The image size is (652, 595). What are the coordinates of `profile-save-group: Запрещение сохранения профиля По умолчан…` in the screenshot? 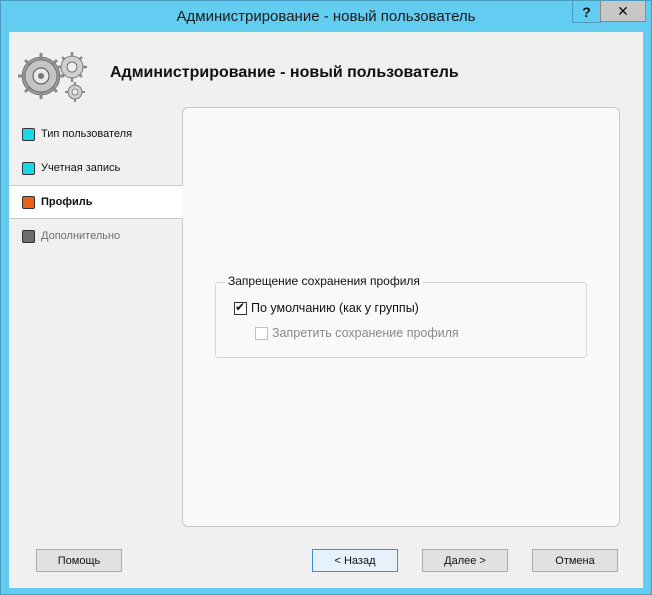 It's located at (401, 316).